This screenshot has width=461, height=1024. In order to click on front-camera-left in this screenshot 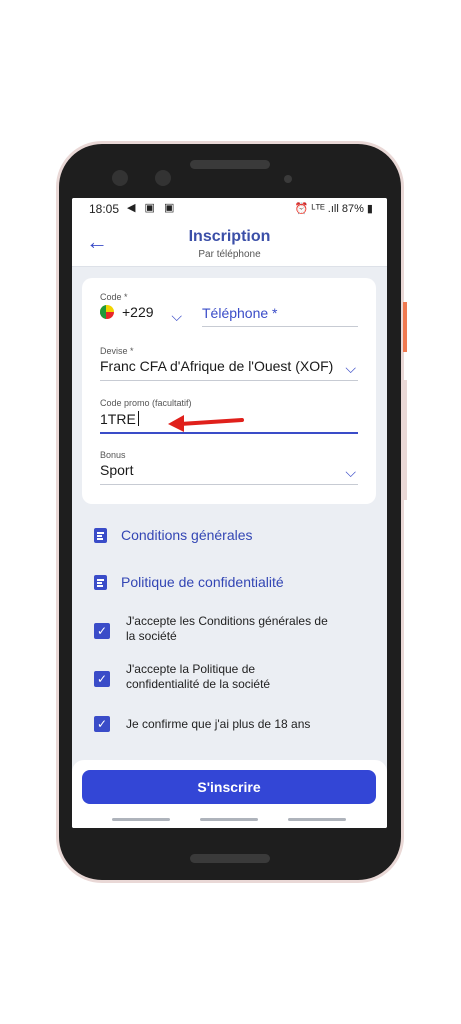, I will do `click(120, 178)`.